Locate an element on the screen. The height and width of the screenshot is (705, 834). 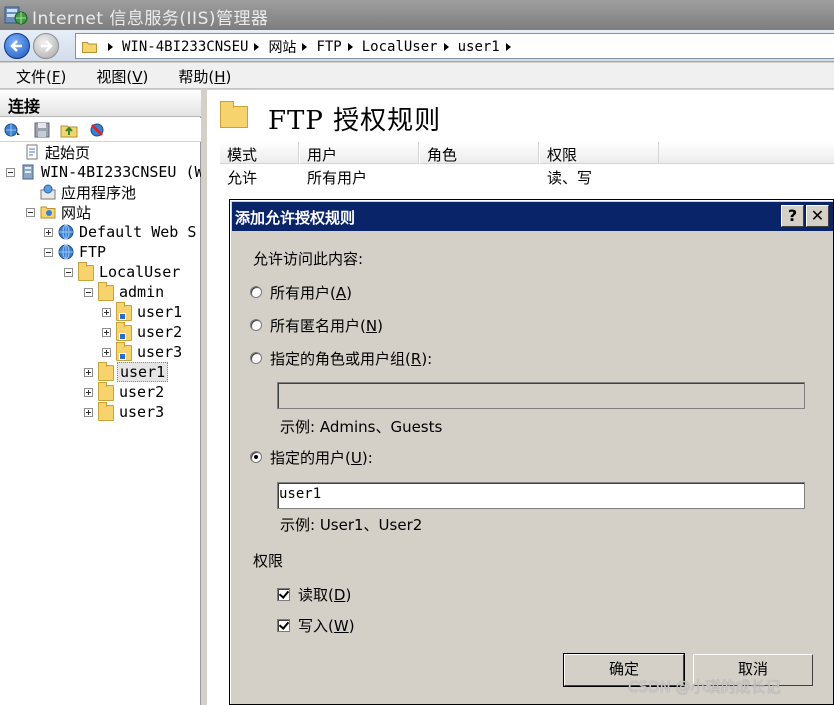
breadcrumb-user1: user1 is located at coordinates (479, 47).